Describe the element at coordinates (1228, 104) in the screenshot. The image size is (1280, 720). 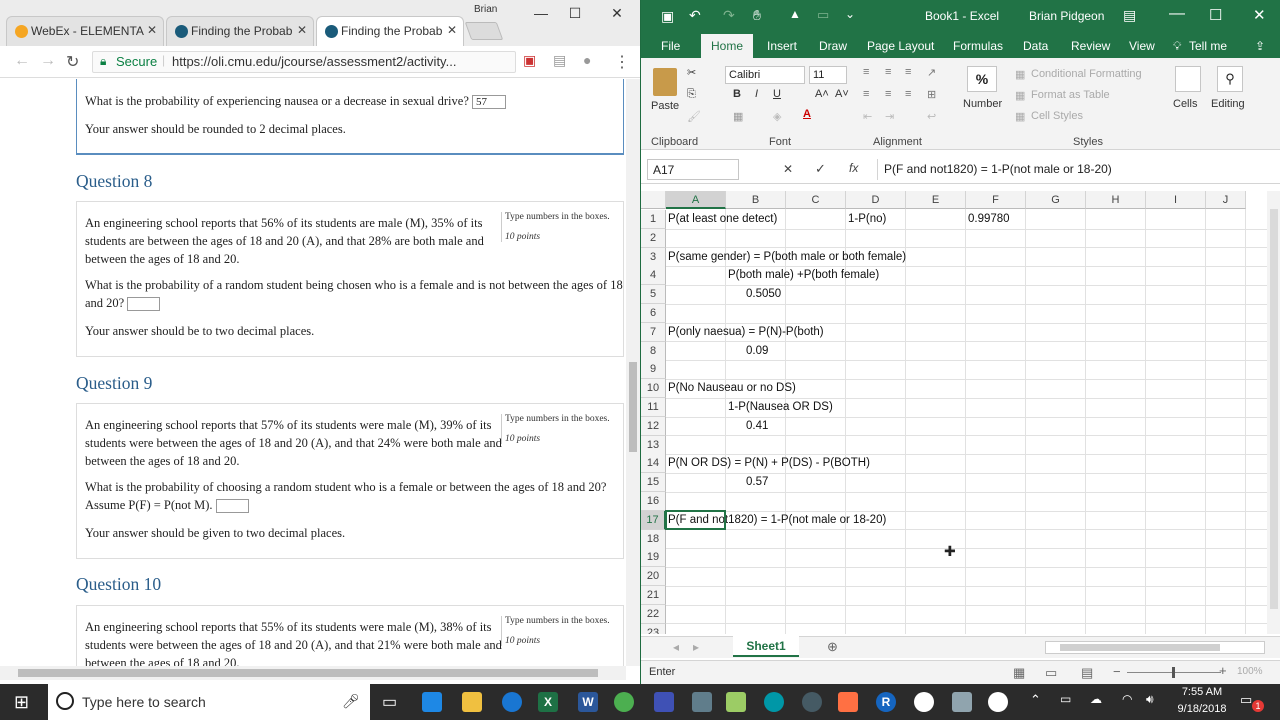
I see `editing-button: Editing` at that location.